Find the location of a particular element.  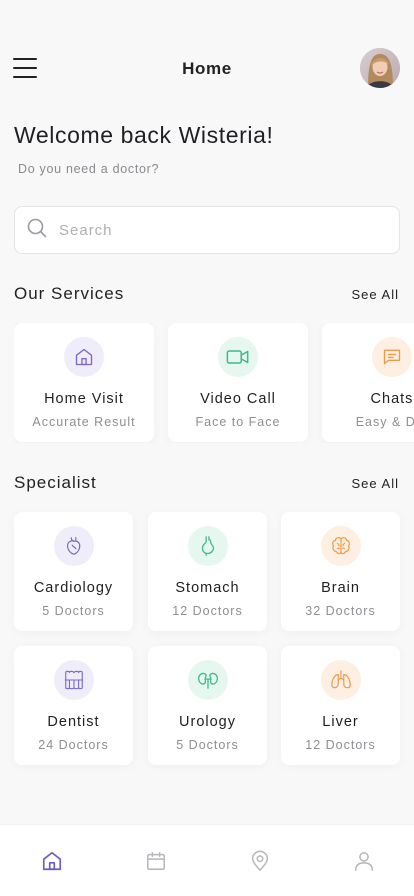

profile-tab-icon is located at coordinates (364, 861).